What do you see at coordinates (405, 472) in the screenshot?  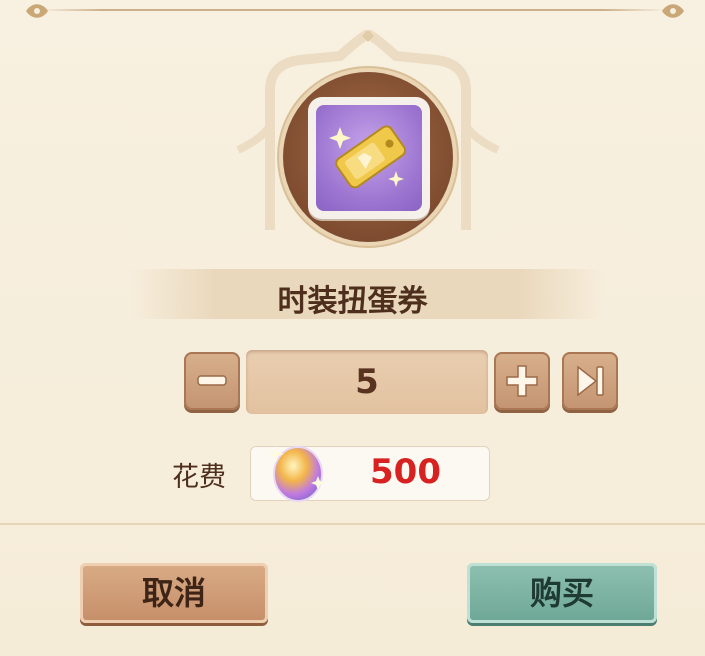 I see `cost-value: 500` at bounding box center [405, 472].